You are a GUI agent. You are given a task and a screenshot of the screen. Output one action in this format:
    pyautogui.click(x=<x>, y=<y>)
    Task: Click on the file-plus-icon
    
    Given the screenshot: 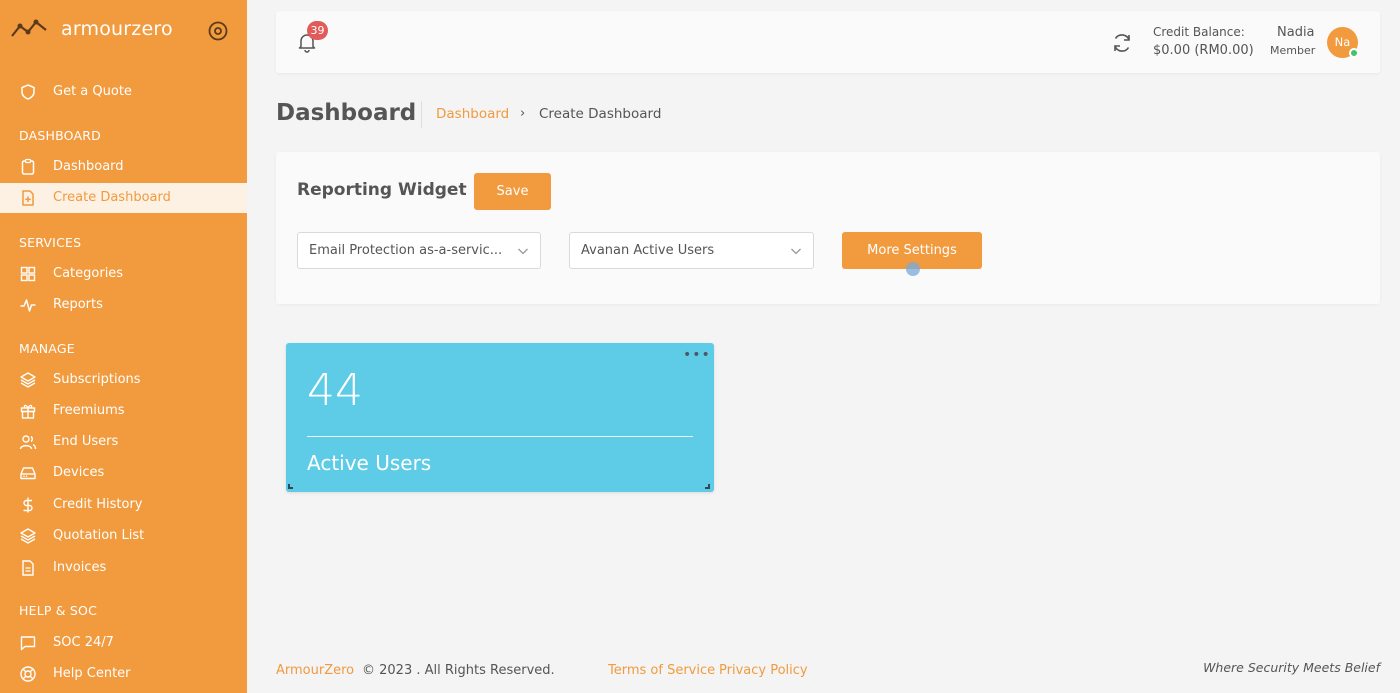 What is the action you would take?
    pyautogui.click(x=28, y=198)
    